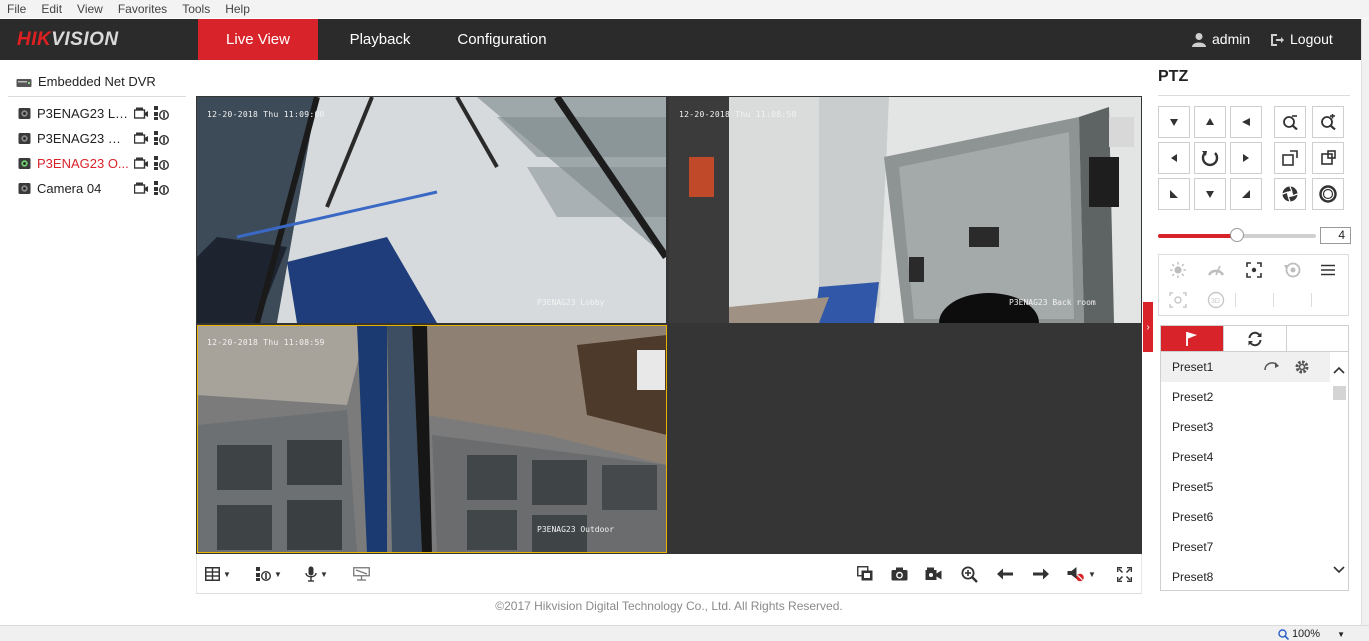 This screenshot has height=641, width=1369. What do you see at coordinates (1148, 327) in the screenshot?
I see `ptz-collapse-toggle: ›` at bounding box center [1148, 327].